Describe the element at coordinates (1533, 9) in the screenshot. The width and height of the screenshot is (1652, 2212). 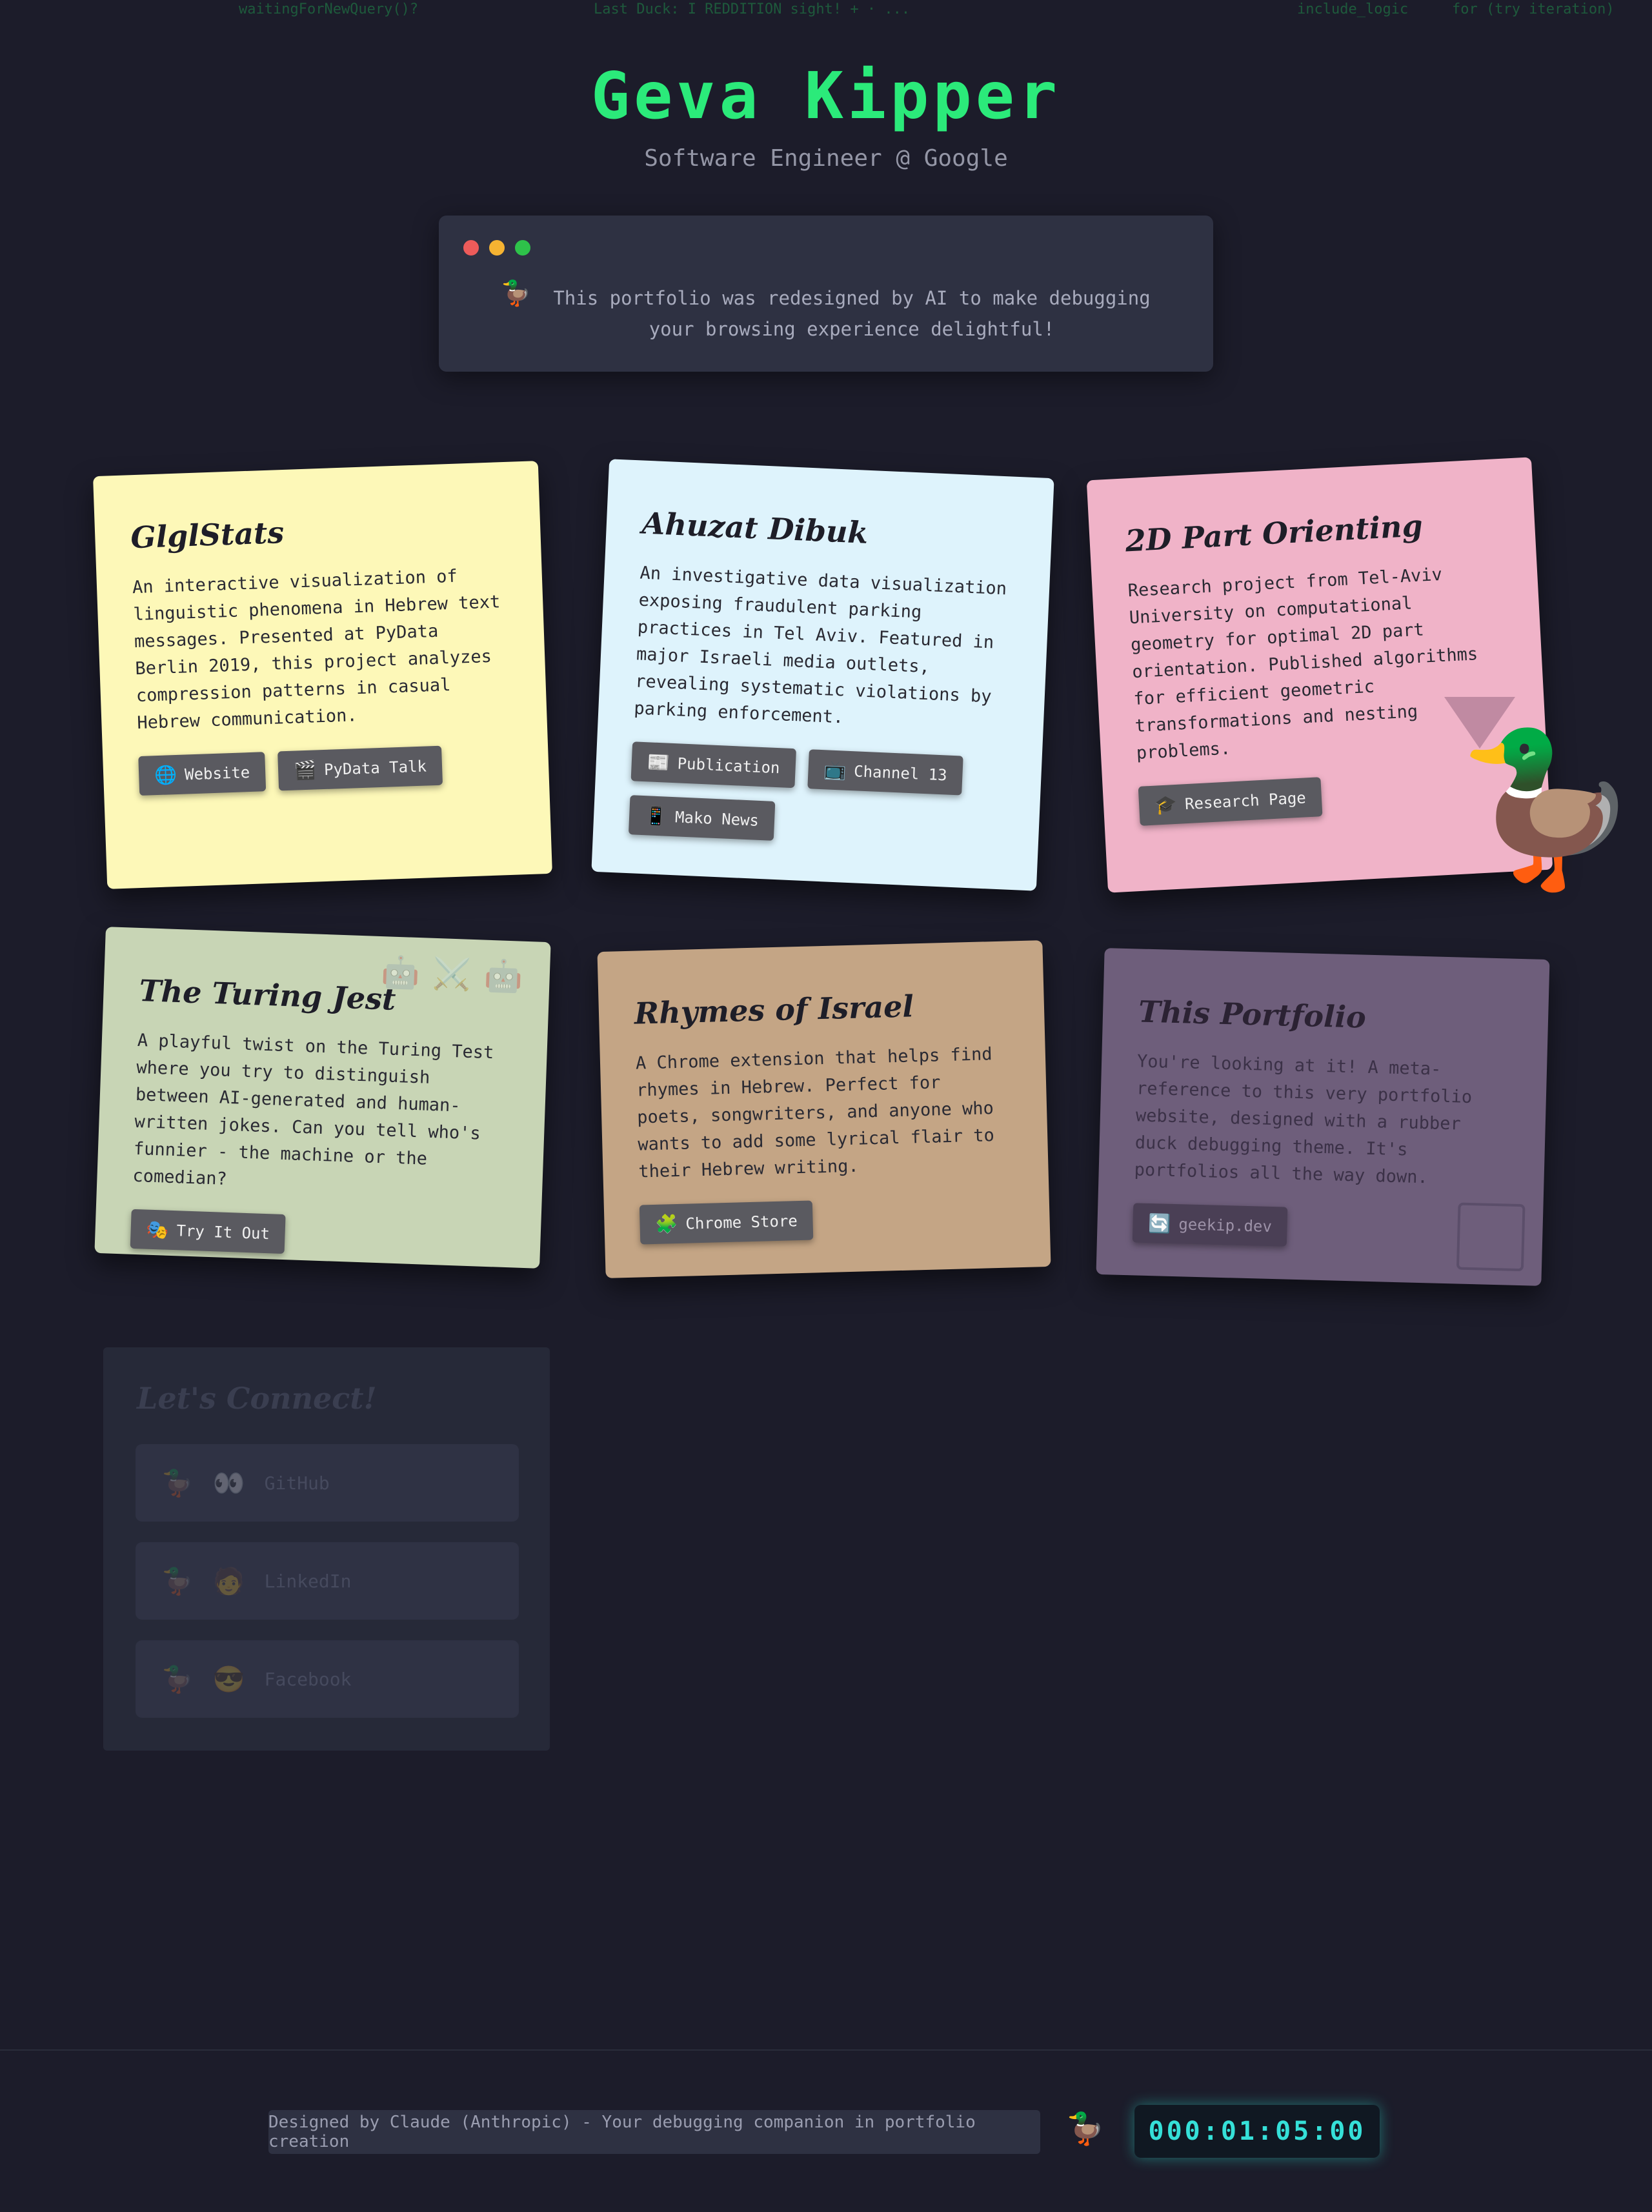
I see `ticker-text: for (try iteration)` at that location.